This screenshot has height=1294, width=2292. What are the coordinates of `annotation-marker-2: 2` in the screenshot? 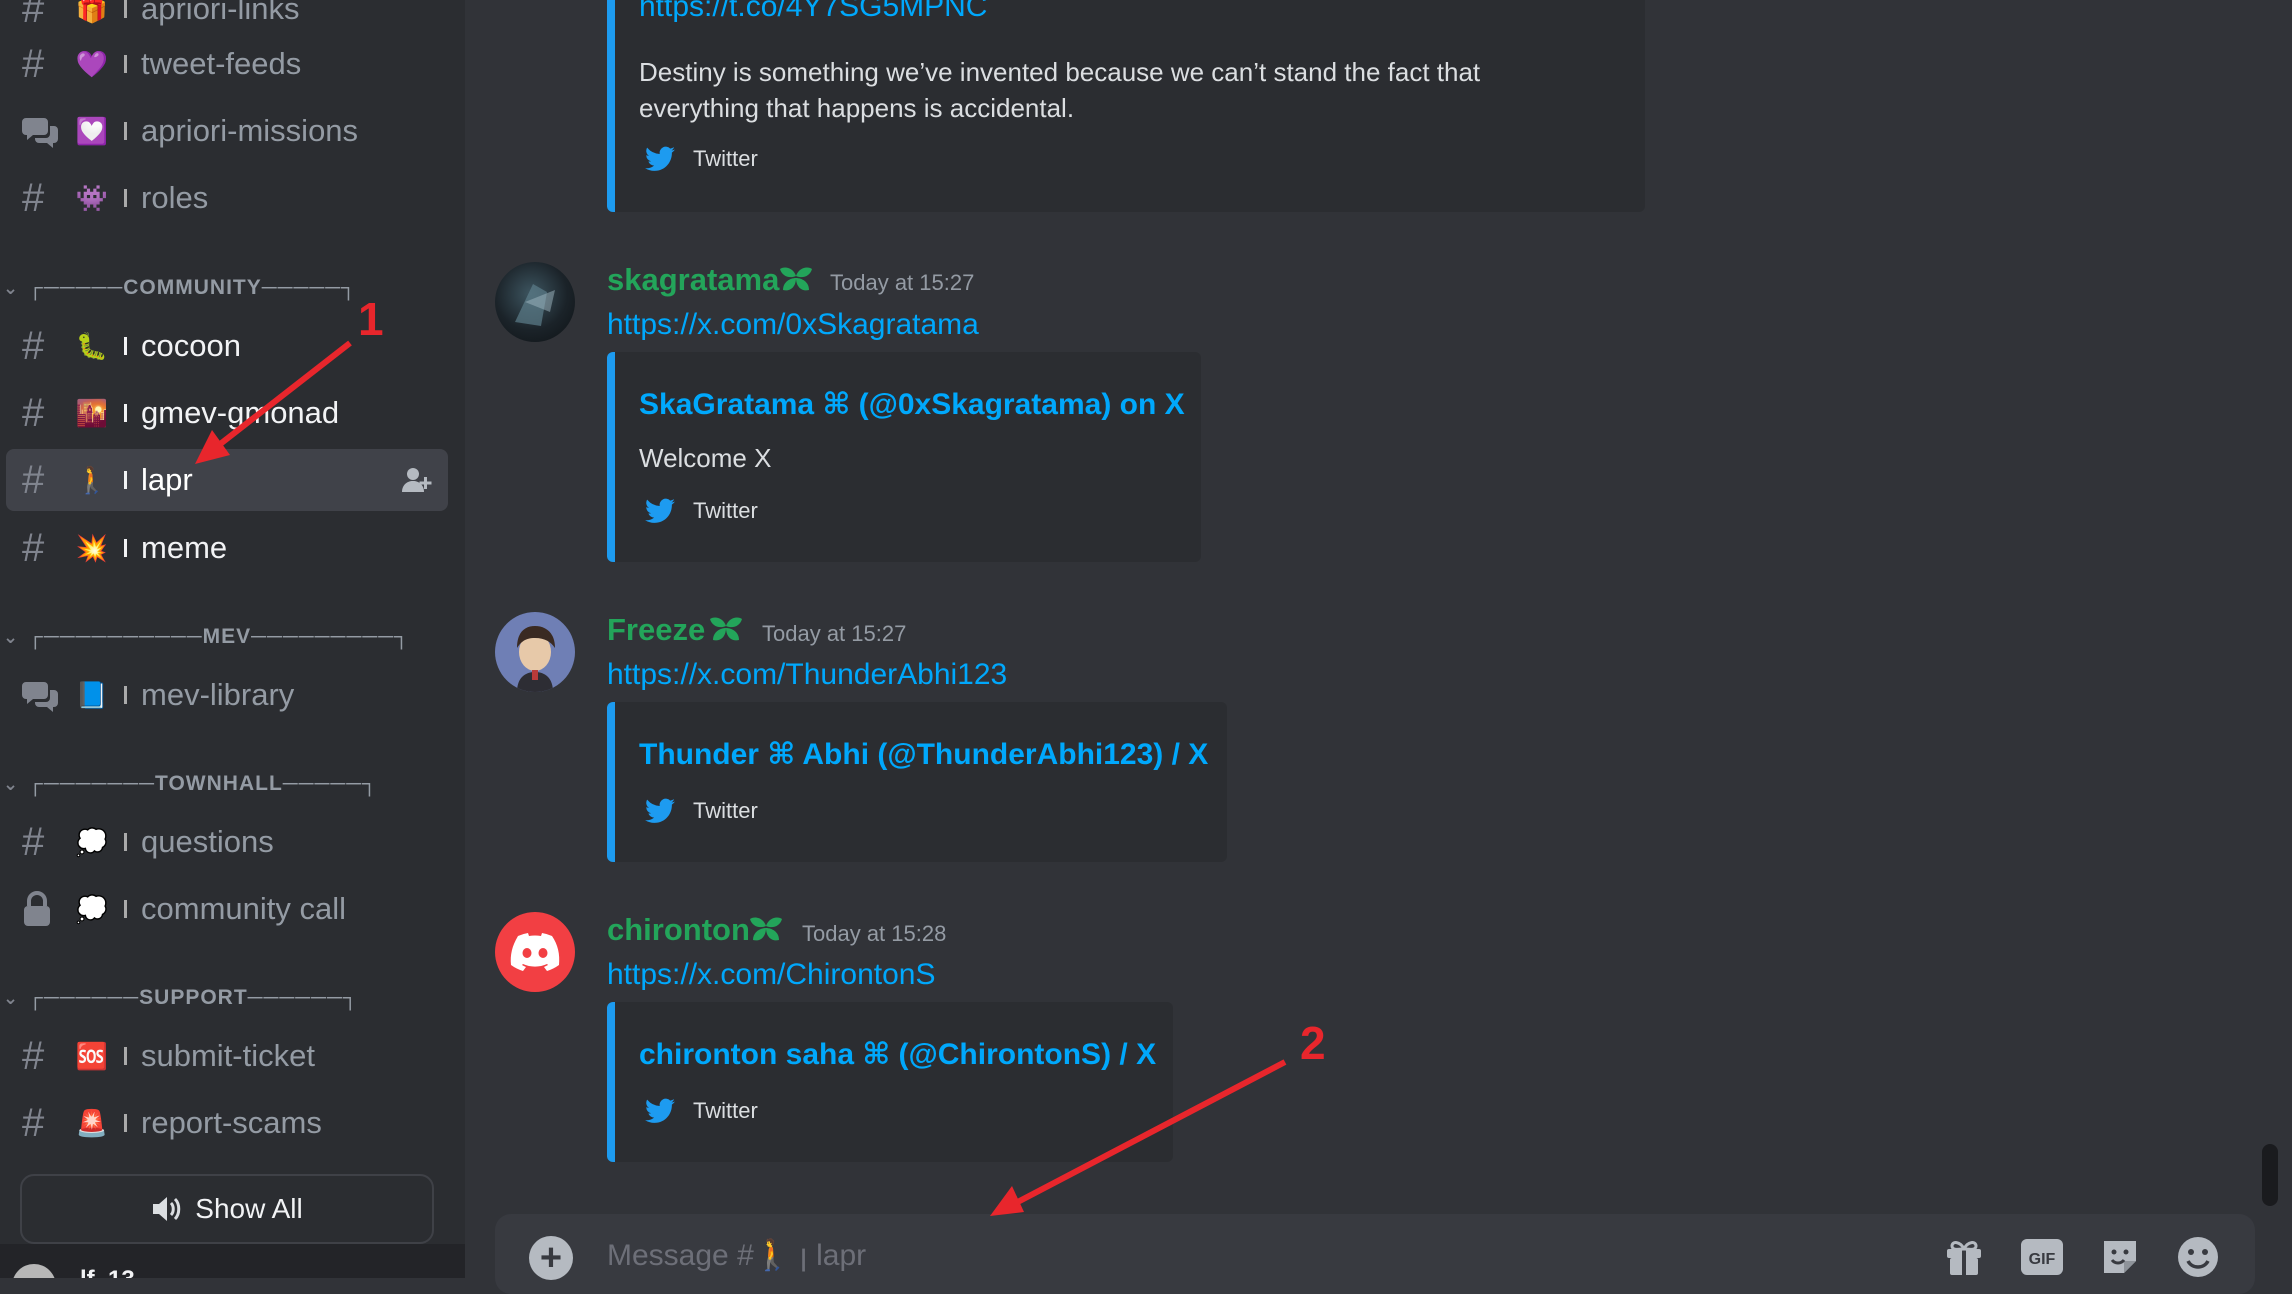 It's located at (1313, 1043).